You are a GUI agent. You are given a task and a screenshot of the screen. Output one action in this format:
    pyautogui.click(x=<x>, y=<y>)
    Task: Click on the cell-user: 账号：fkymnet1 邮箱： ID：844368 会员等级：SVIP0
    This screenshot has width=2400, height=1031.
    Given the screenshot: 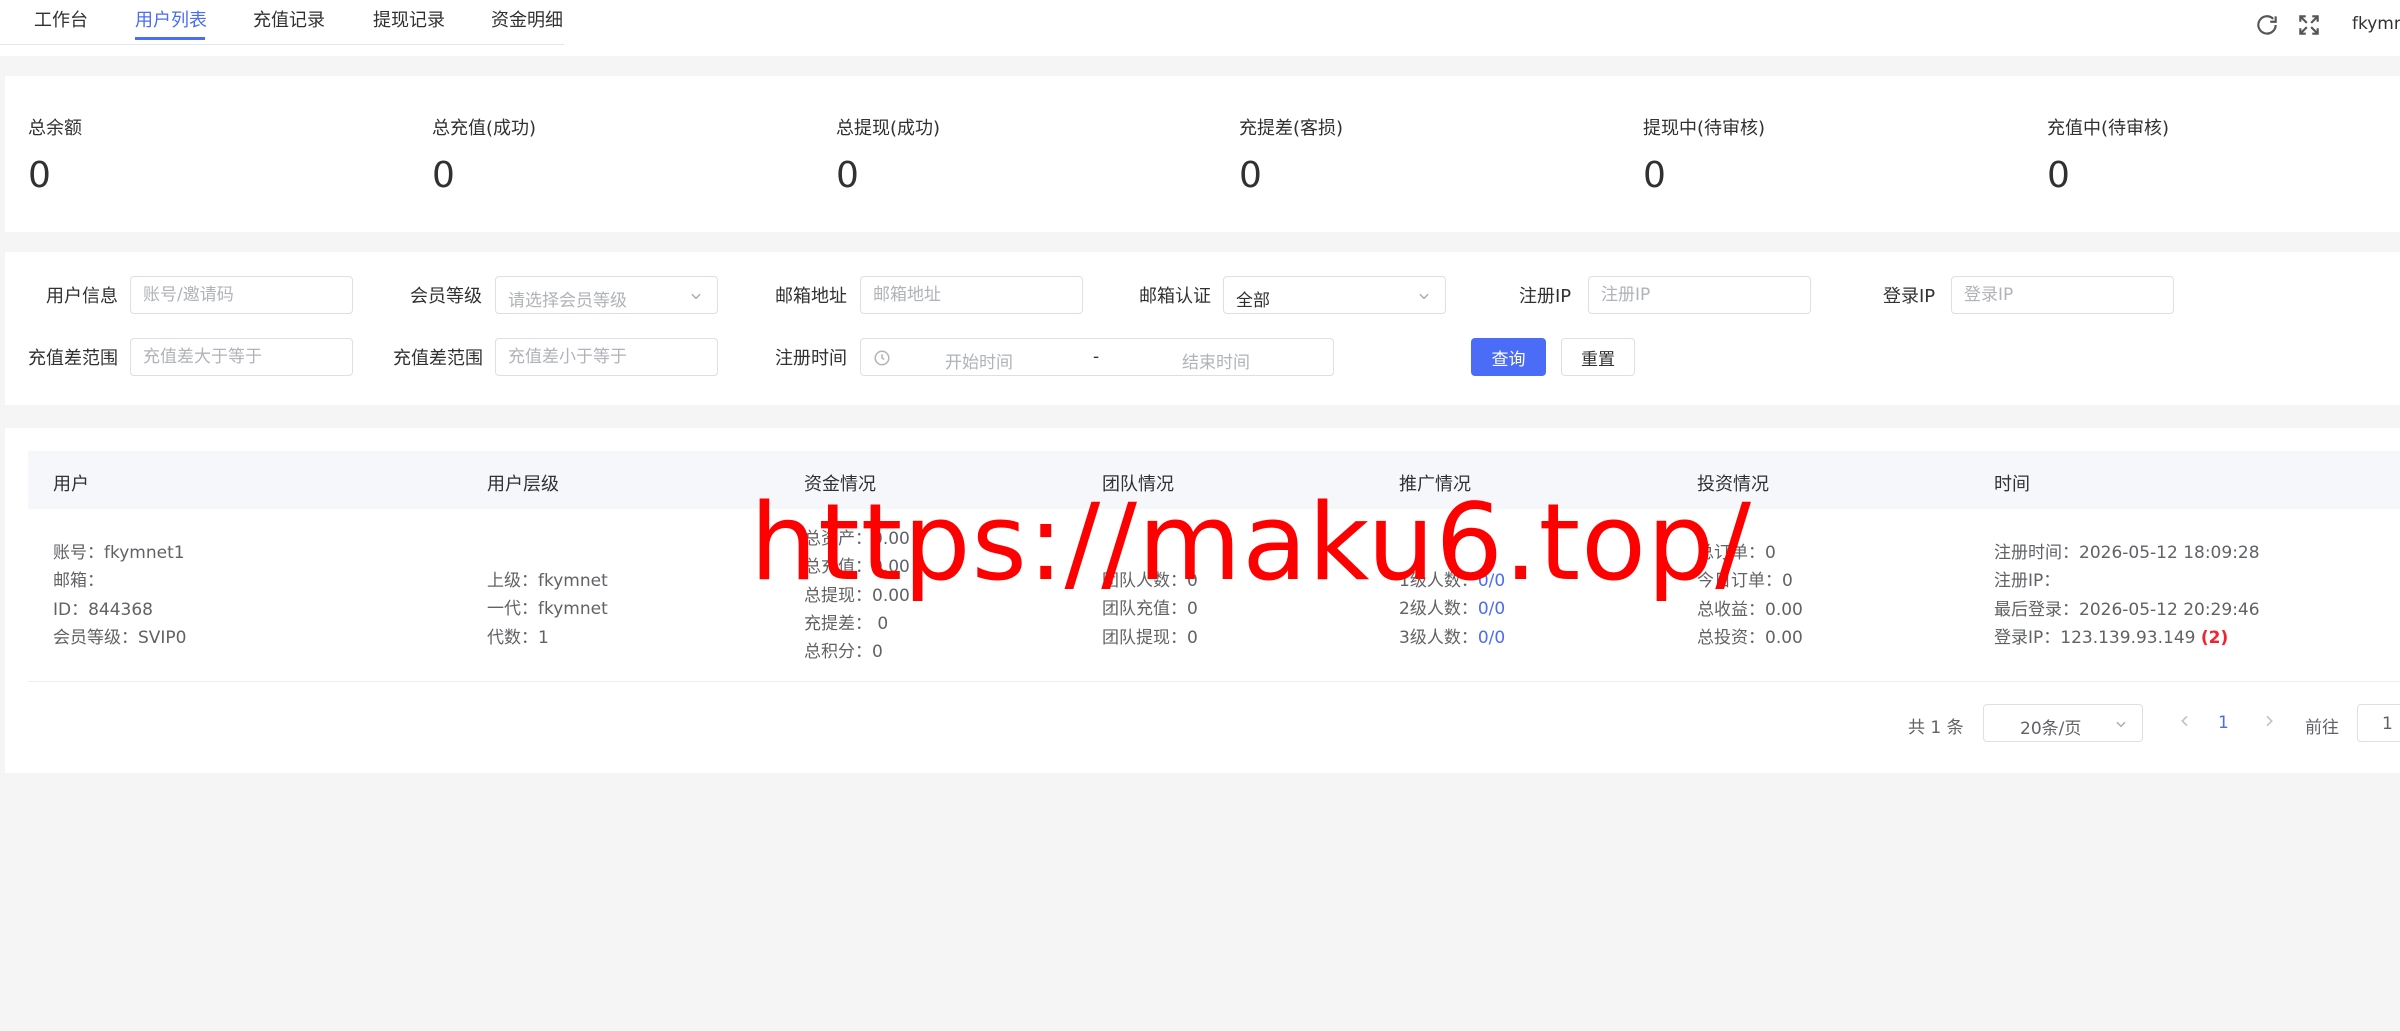 What is the action you would take?
    pyautogui.click(x=120, y=595)
    